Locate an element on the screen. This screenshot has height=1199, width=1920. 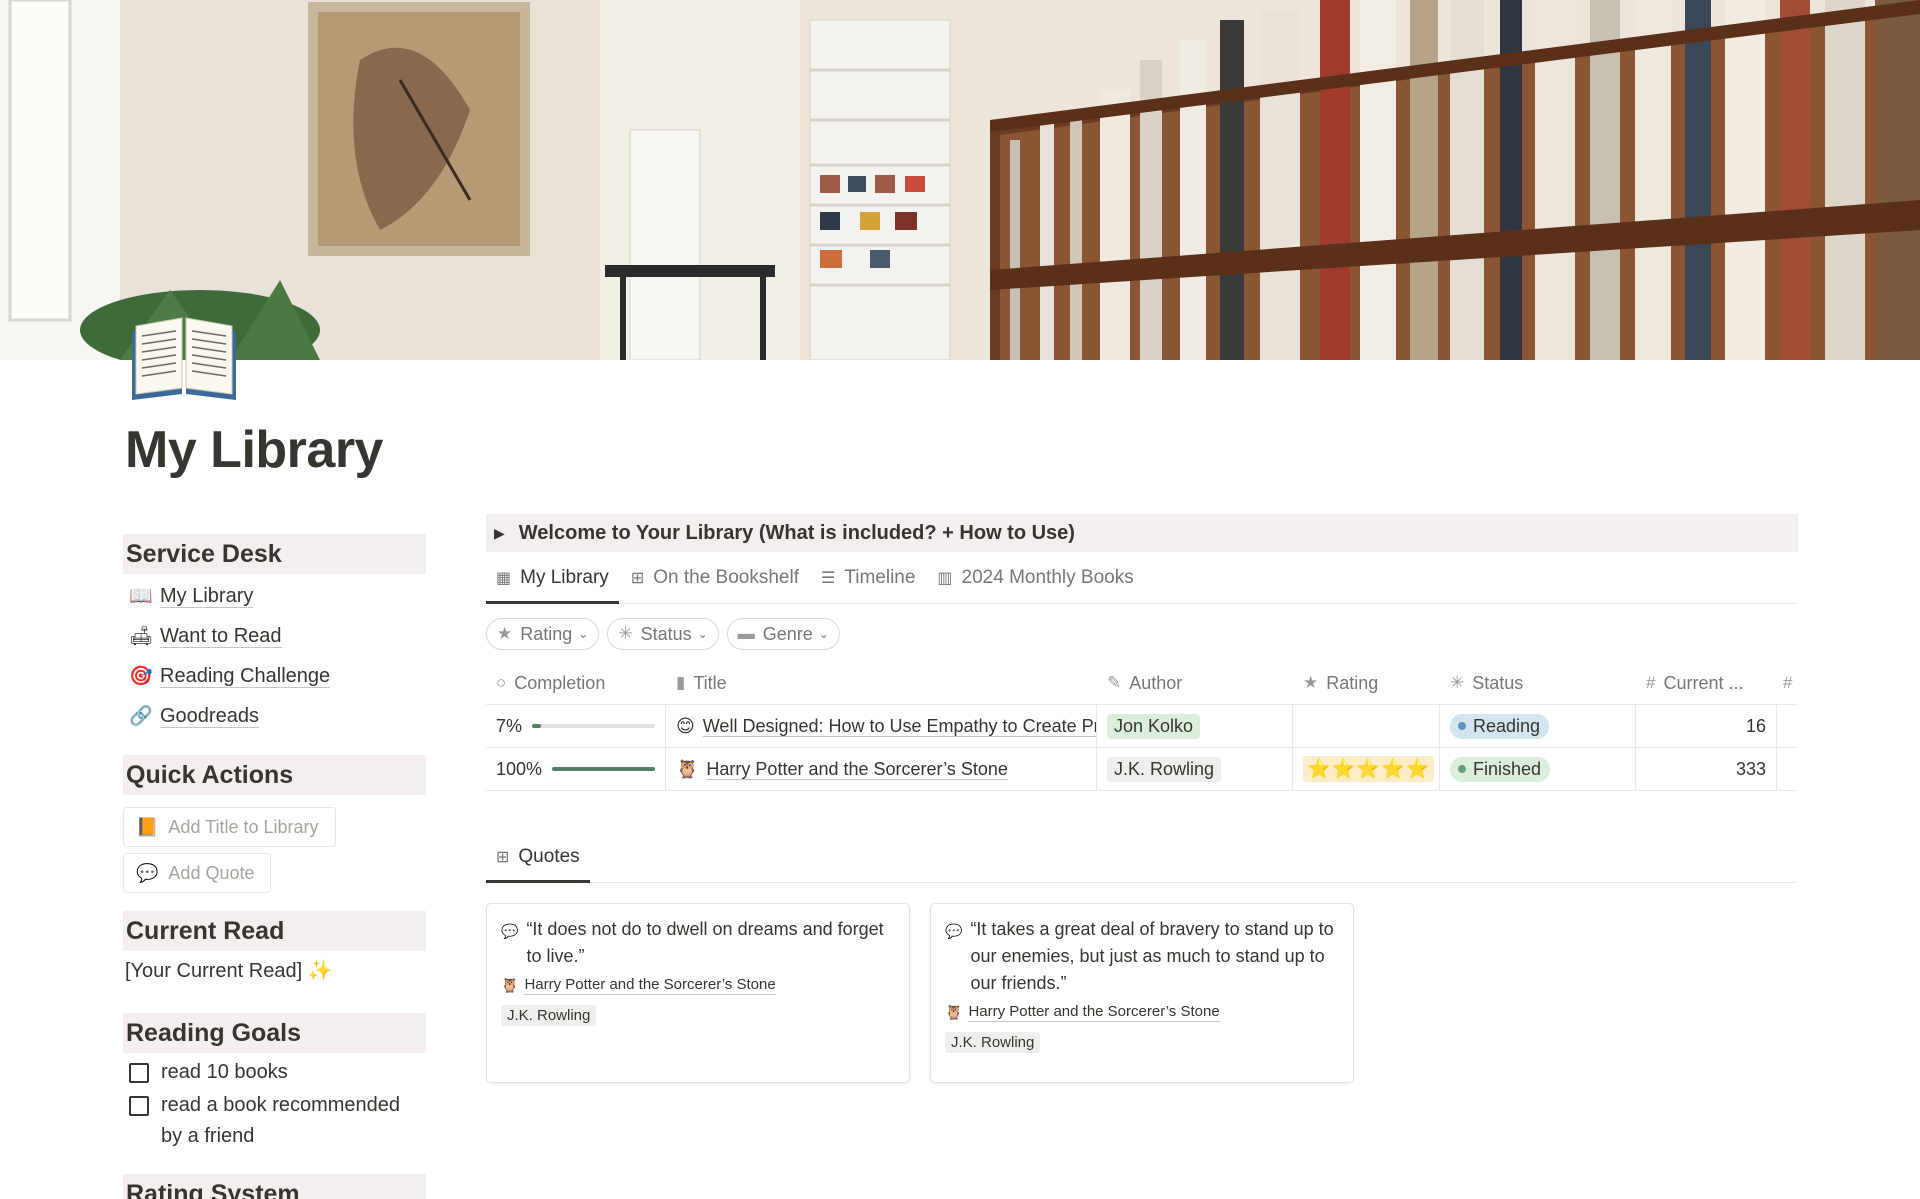
filter-status: ✳ Status ⌄ is located at coordinates (663, 634).